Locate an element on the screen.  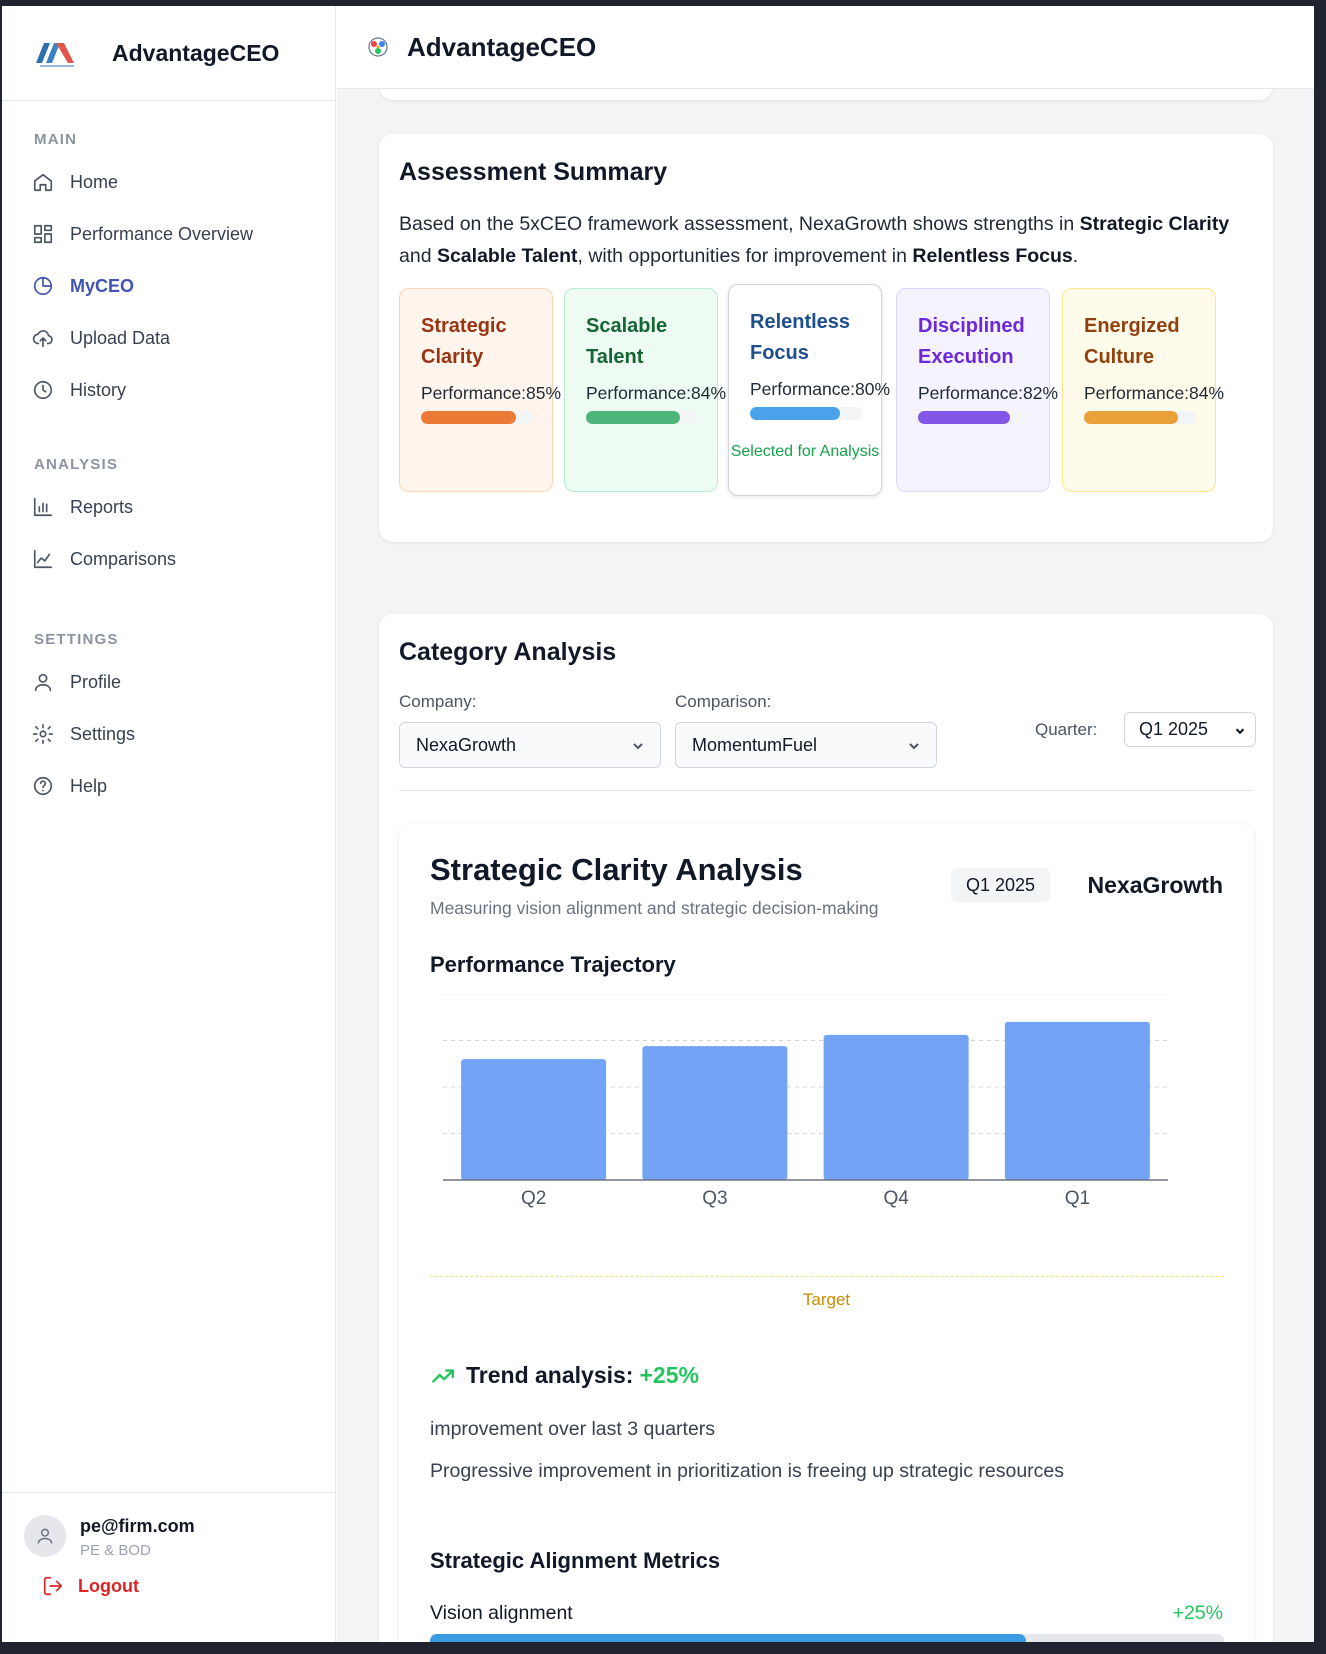
pillar-card: Energized Culture Performance:84% is located at coordinates (1143, 390).